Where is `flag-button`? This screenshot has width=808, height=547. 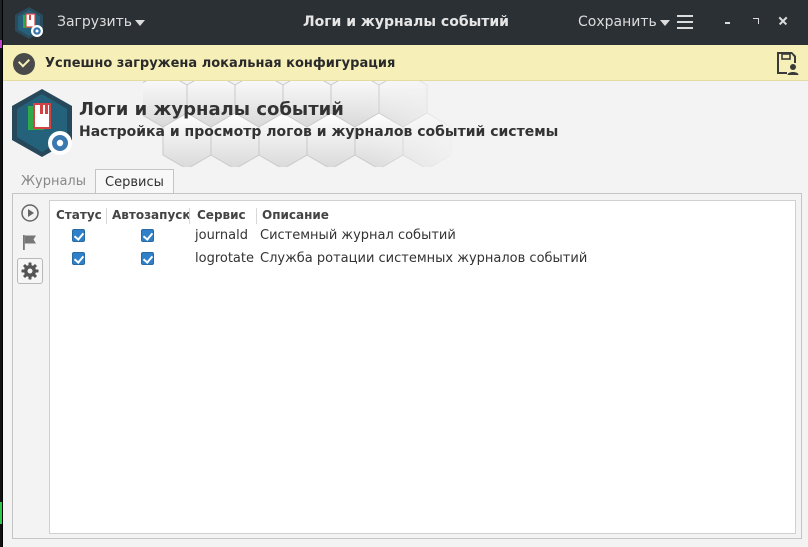
flag-button is located at coordinates (30, 242).